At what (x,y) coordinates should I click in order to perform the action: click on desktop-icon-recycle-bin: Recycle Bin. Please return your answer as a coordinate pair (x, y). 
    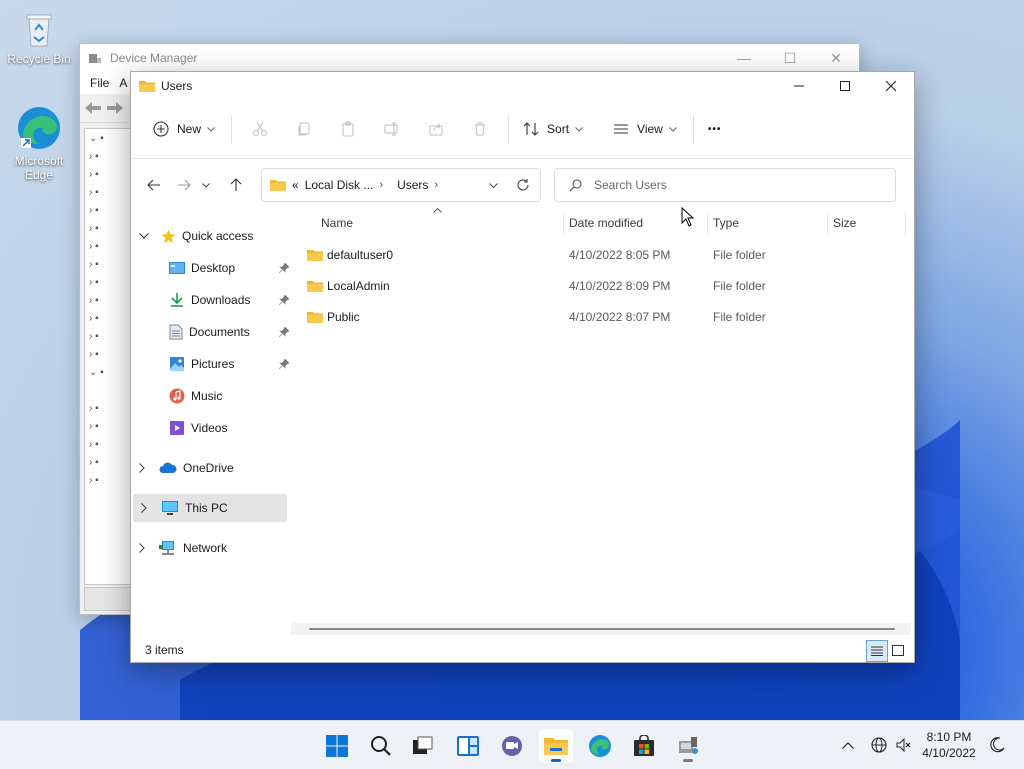
    Looking at the image, I should click on (39, 38).